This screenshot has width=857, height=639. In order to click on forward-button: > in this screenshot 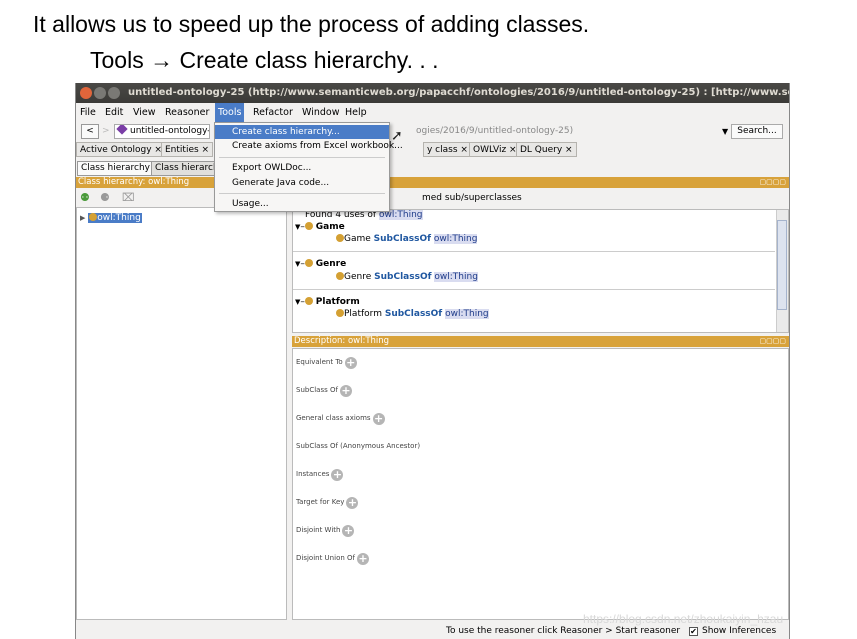, I will do `click(106, 131)`.